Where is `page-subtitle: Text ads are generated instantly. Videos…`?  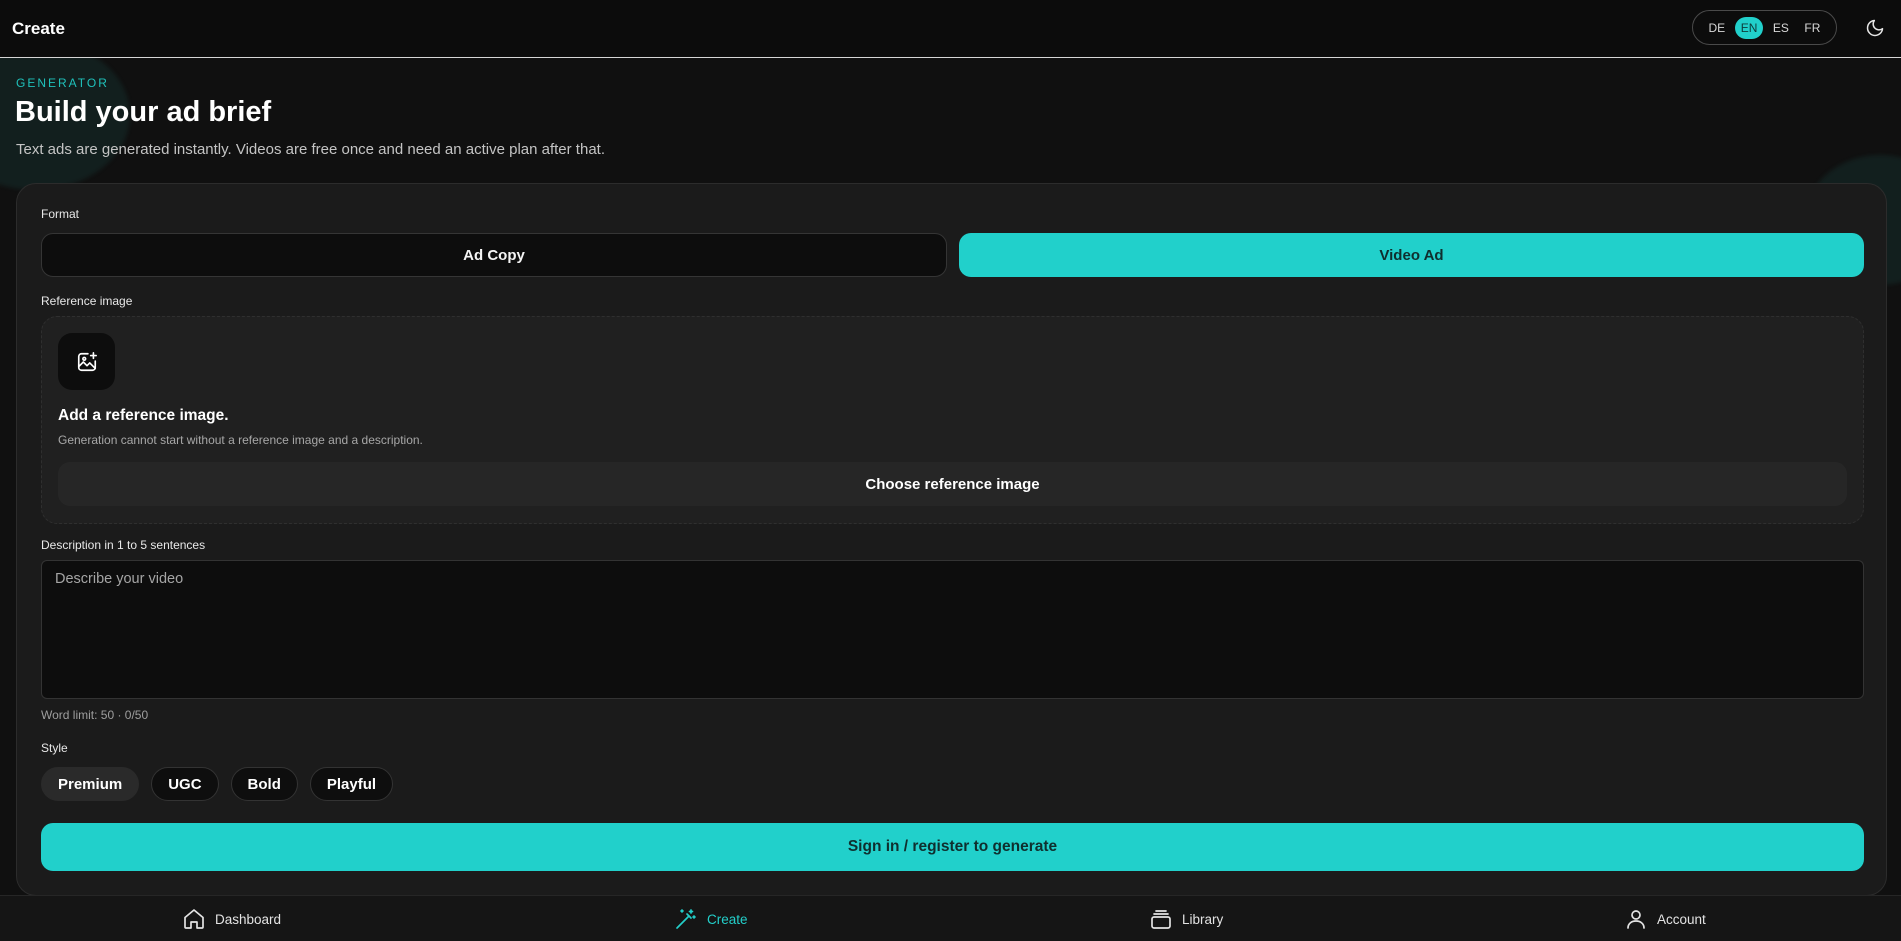 page-subtitle: Text ads are generated instantly. Videos… is located at coordinates (310, 149).